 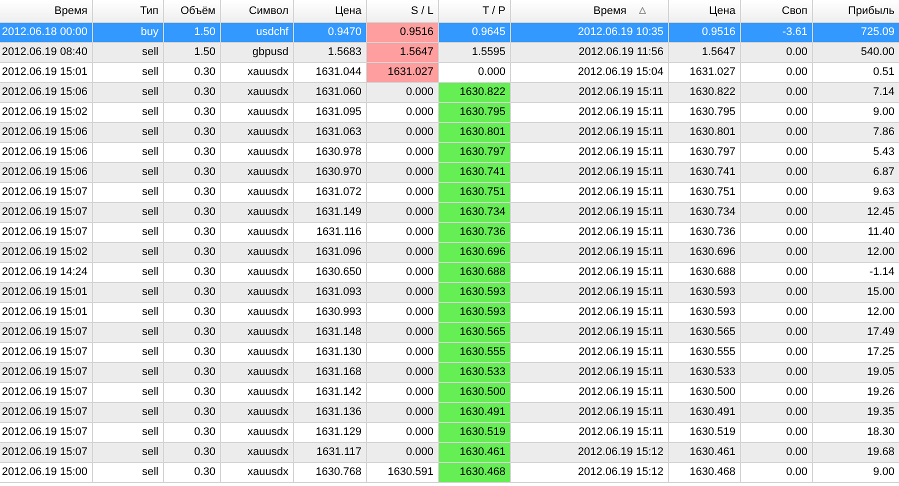 I want to click on table-cell: 1630.801, so click(x=474, y=132).